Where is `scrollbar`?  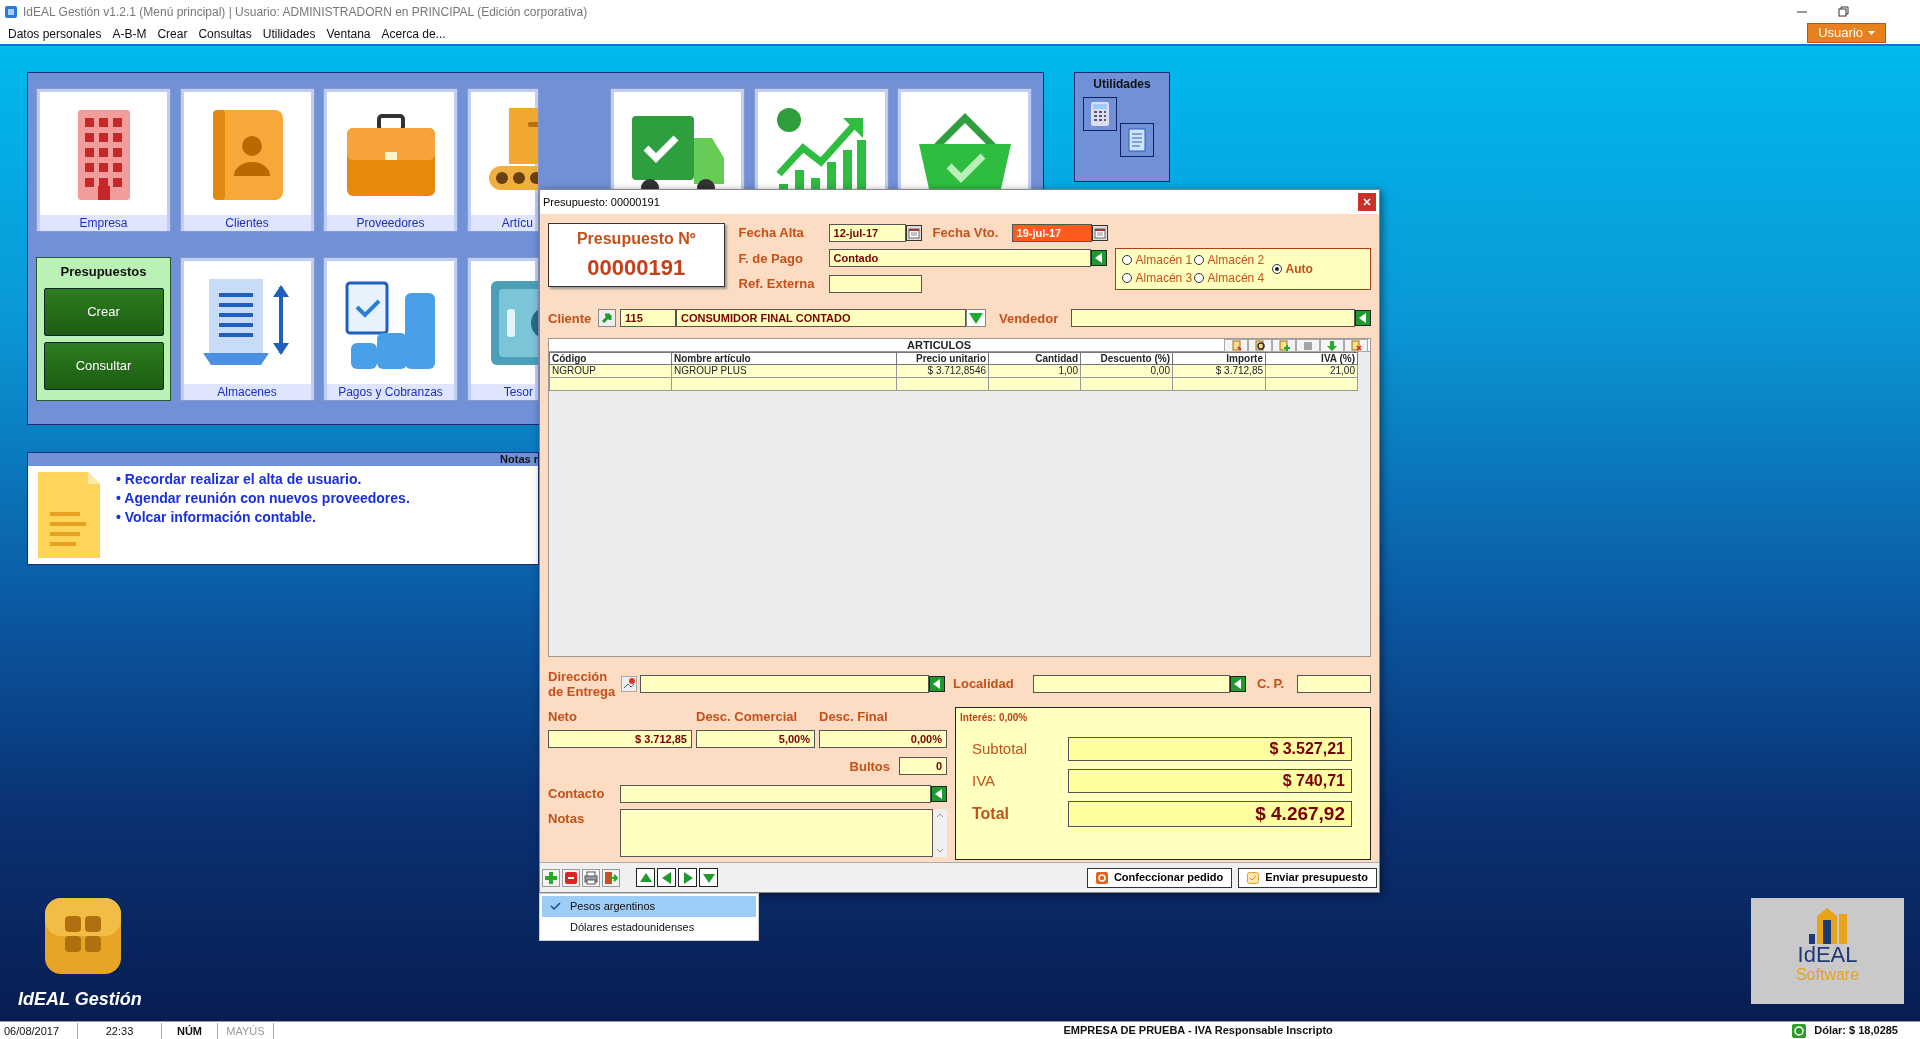
scrollbar is located at coordinates (940, 832).